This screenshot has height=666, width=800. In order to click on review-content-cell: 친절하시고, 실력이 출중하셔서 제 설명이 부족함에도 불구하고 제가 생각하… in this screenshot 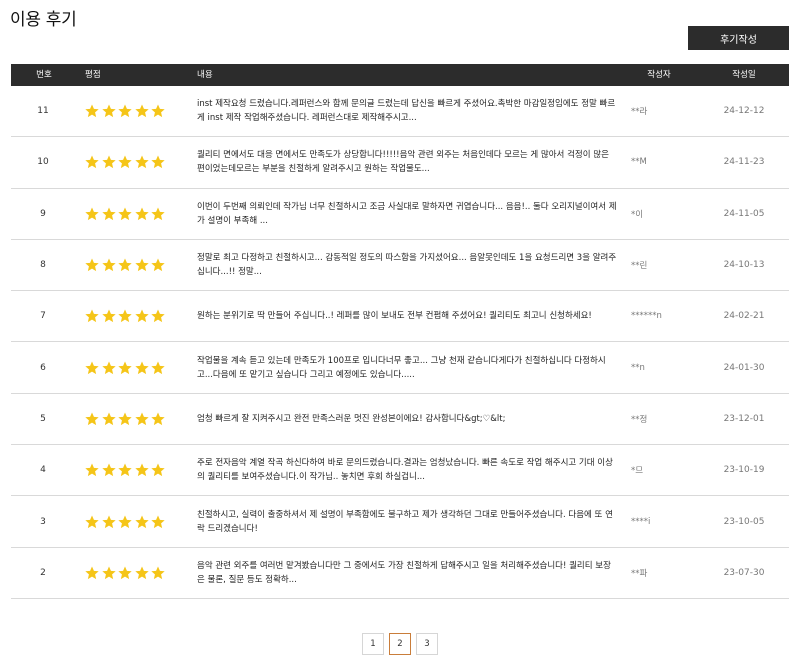, I will do `click(407, 521)`.